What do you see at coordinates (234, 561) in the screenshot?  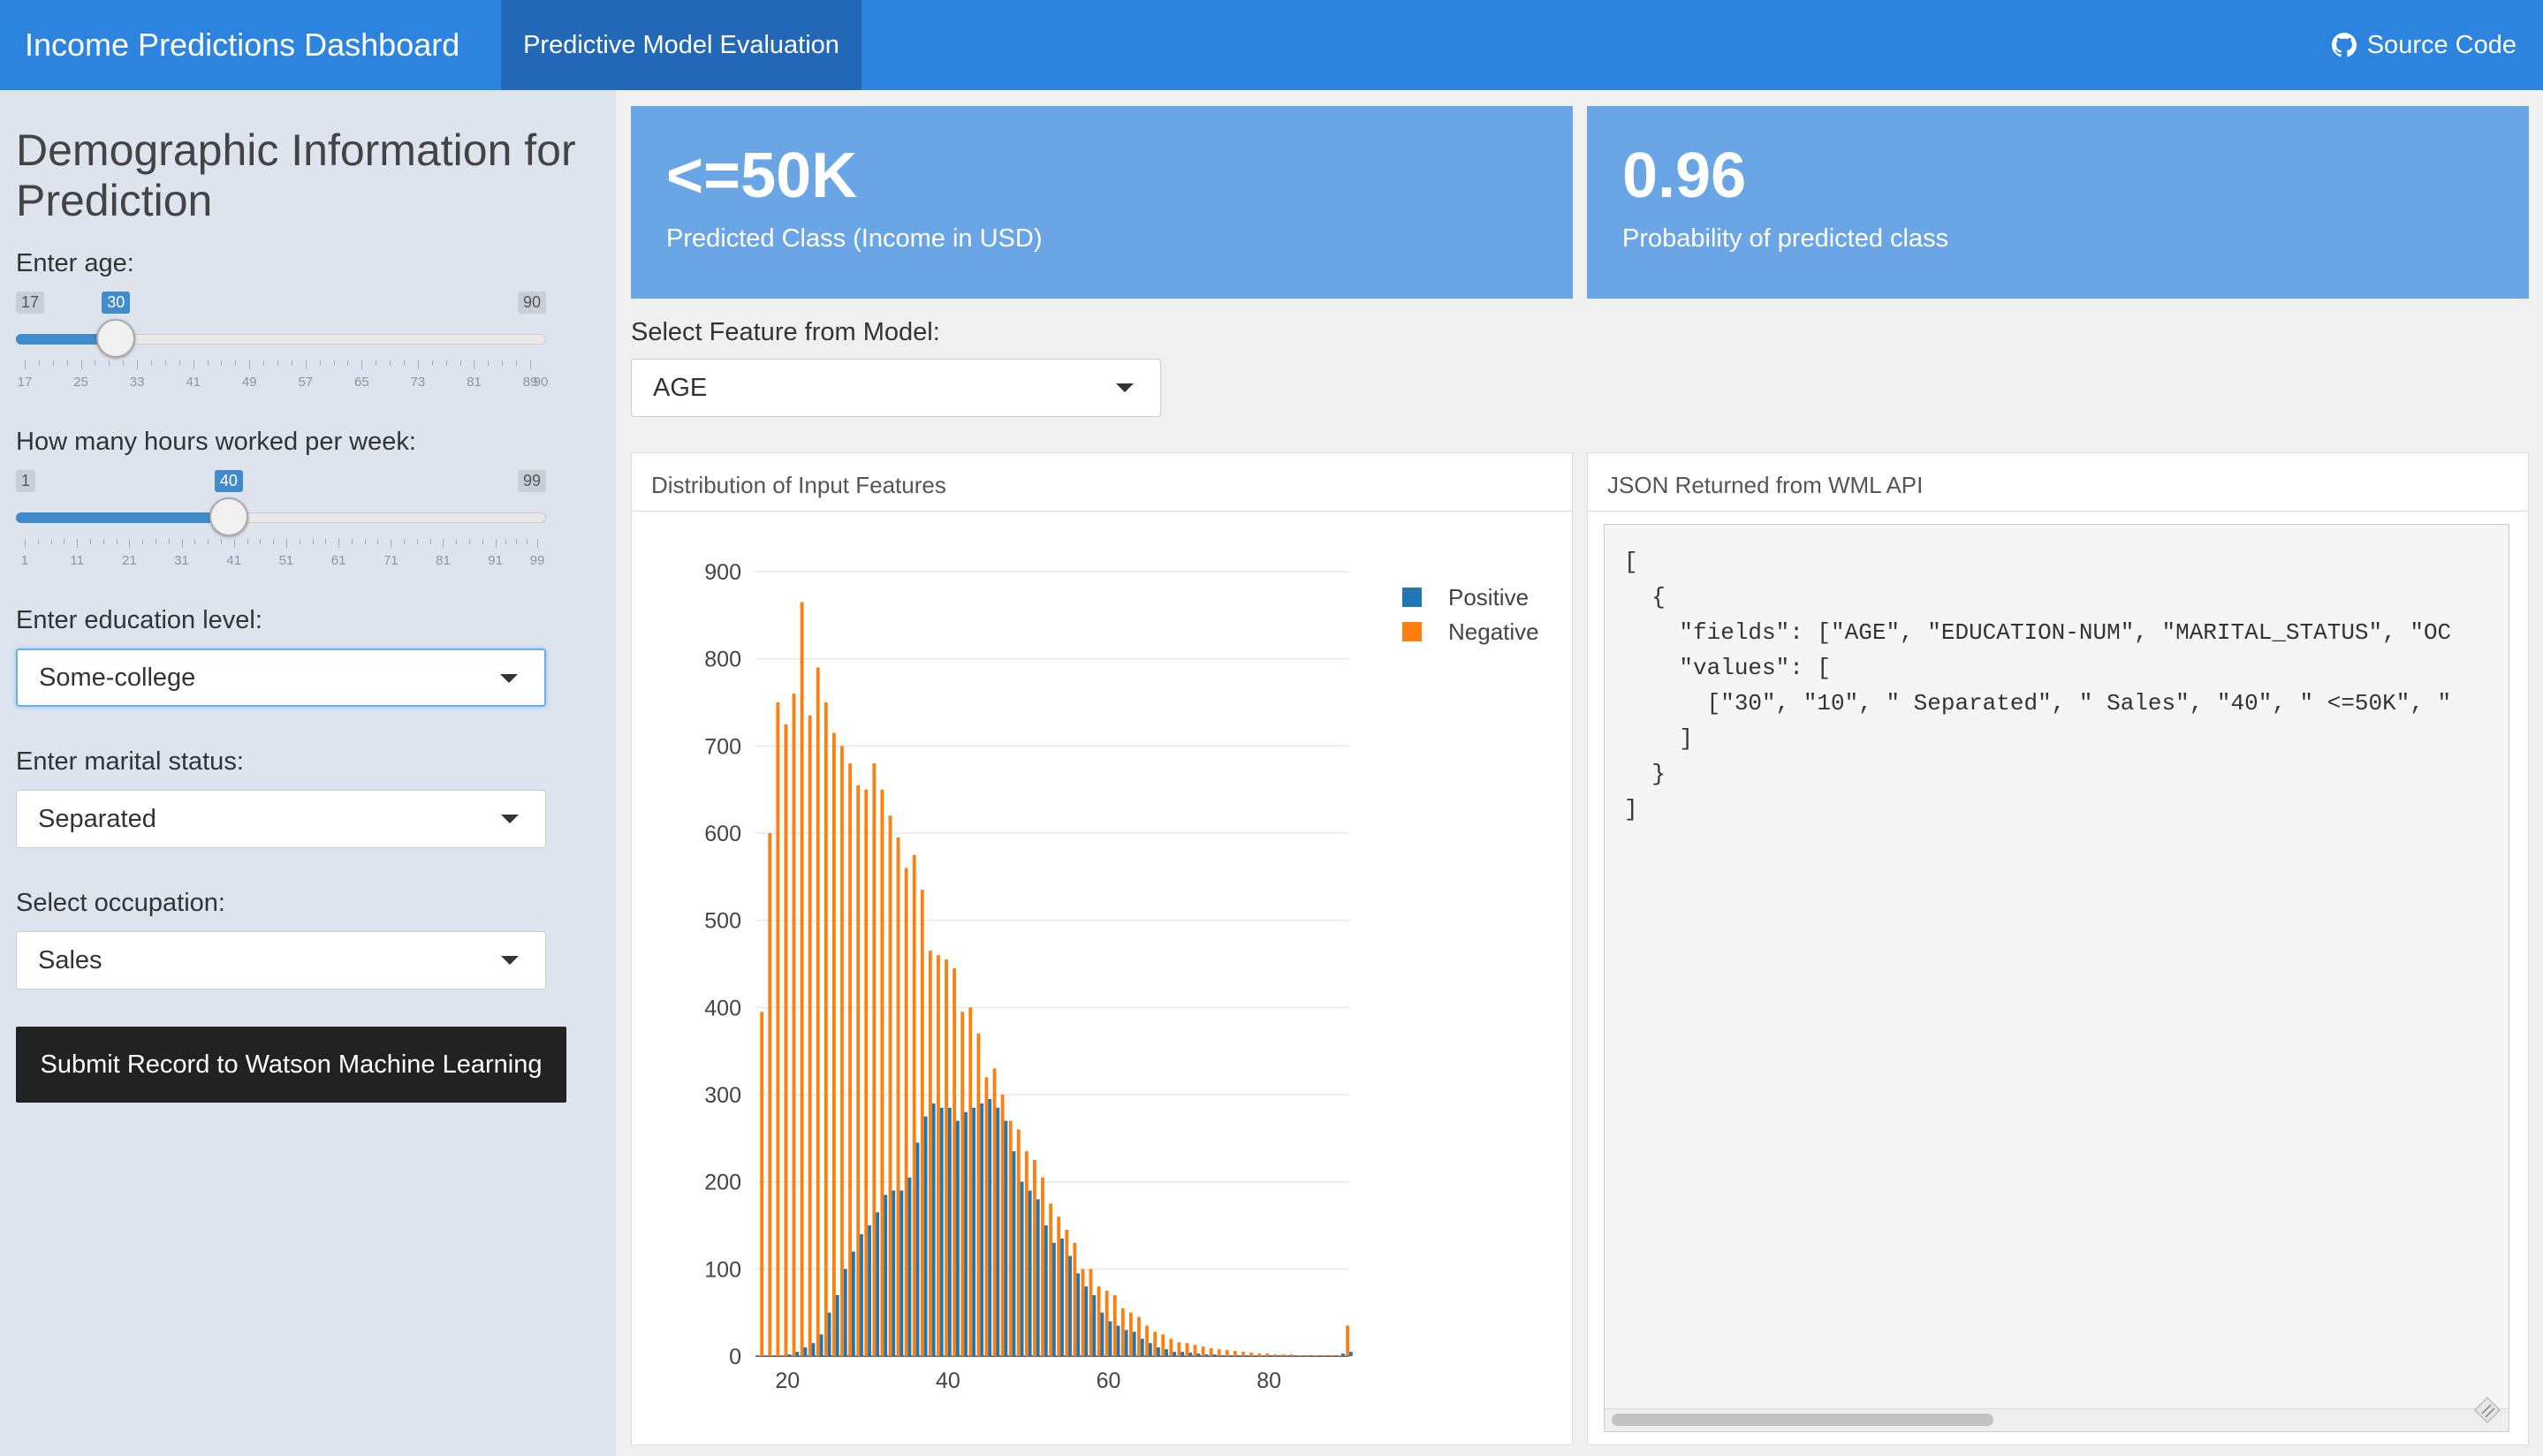 I see `slider-tick-label: 41` at bounding box center [234, 561].